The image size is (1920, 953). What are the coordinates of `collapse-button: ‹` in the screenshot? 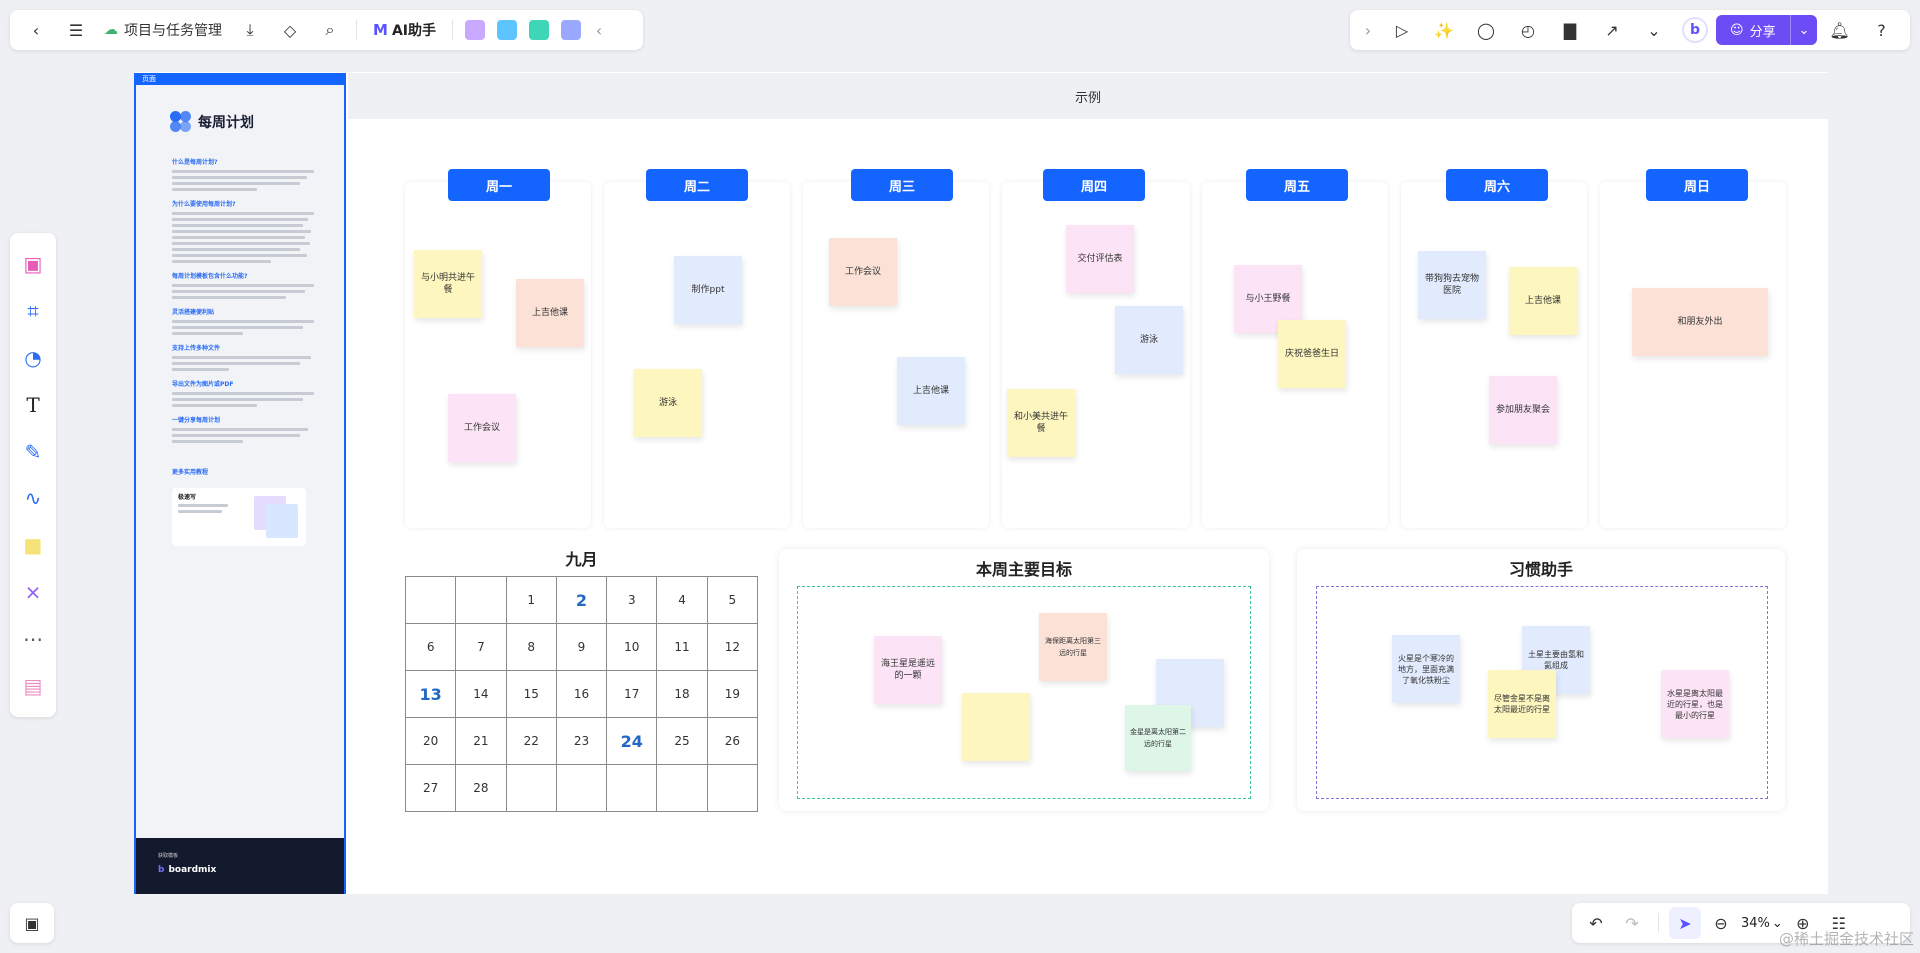 It's located at (599, 30).